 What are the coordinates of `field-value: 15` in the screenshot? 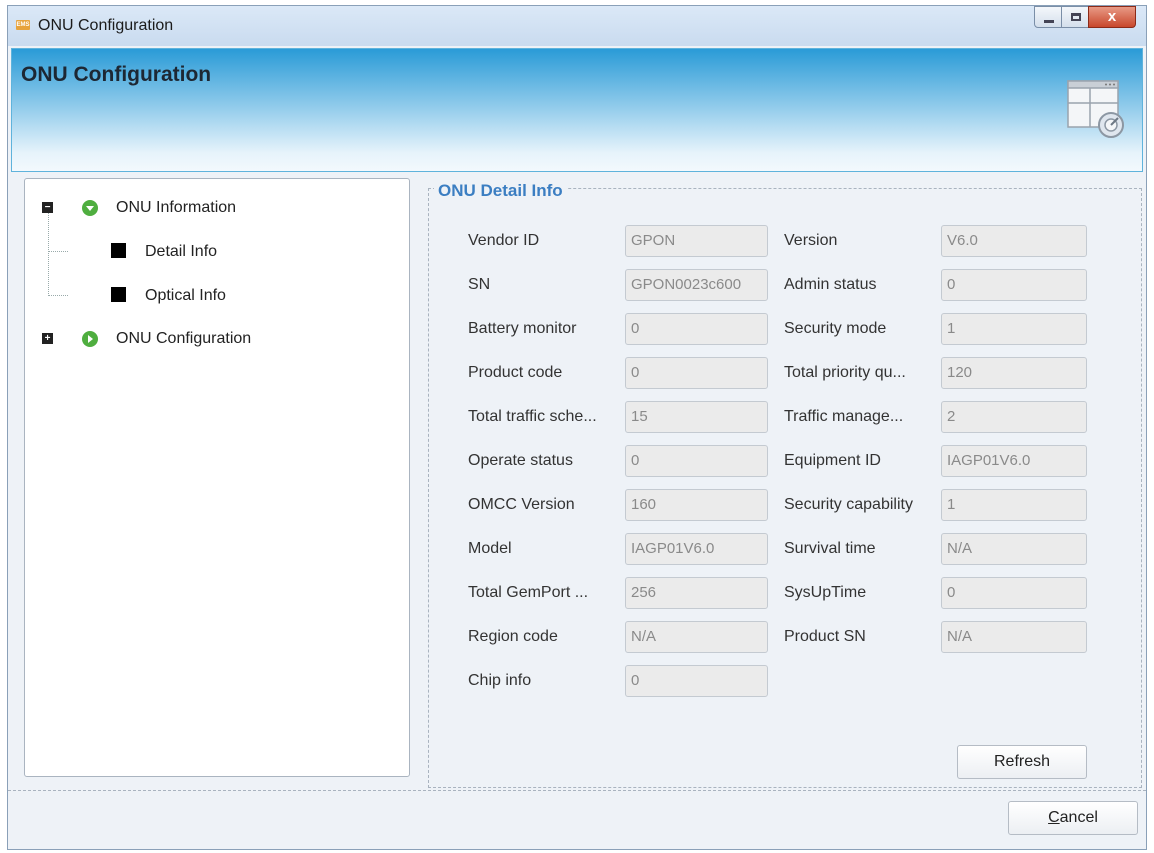 It's located at (696, 417).